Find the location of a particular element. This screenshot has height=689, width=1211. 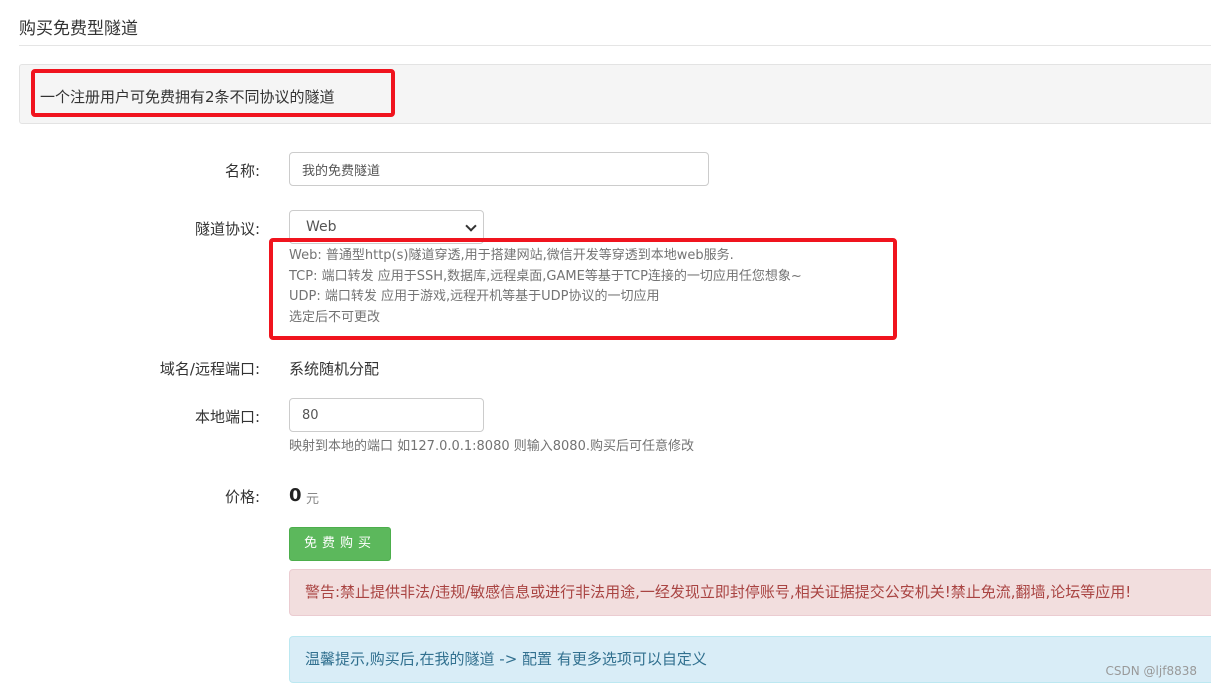

protocol-help-note: 选定后不可更改 is located at coordinates (335, 317).